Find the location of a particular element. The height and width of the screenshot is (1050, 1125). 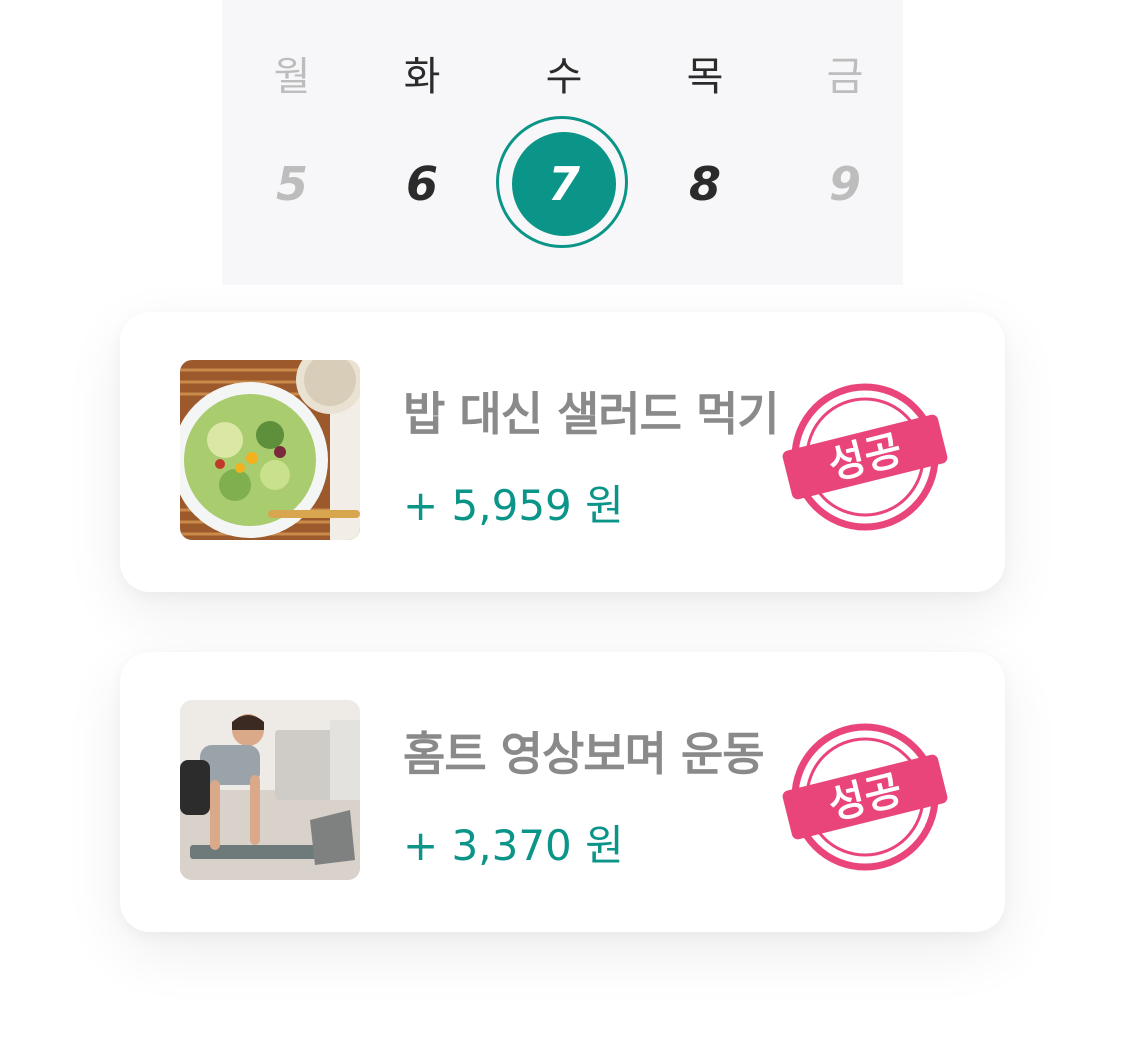

weekday-label: 화 is located at coordinates (422, 77).